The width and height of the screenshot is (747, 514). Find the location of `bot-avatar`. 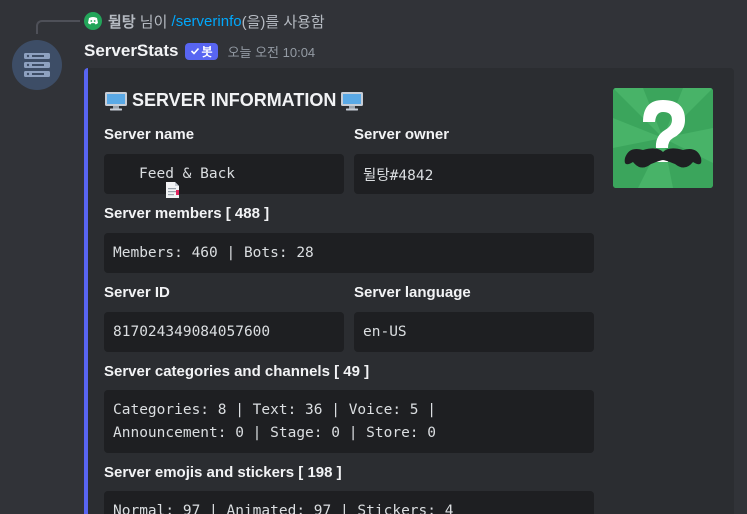

bot-avatar is located at coordinates (37, 65).